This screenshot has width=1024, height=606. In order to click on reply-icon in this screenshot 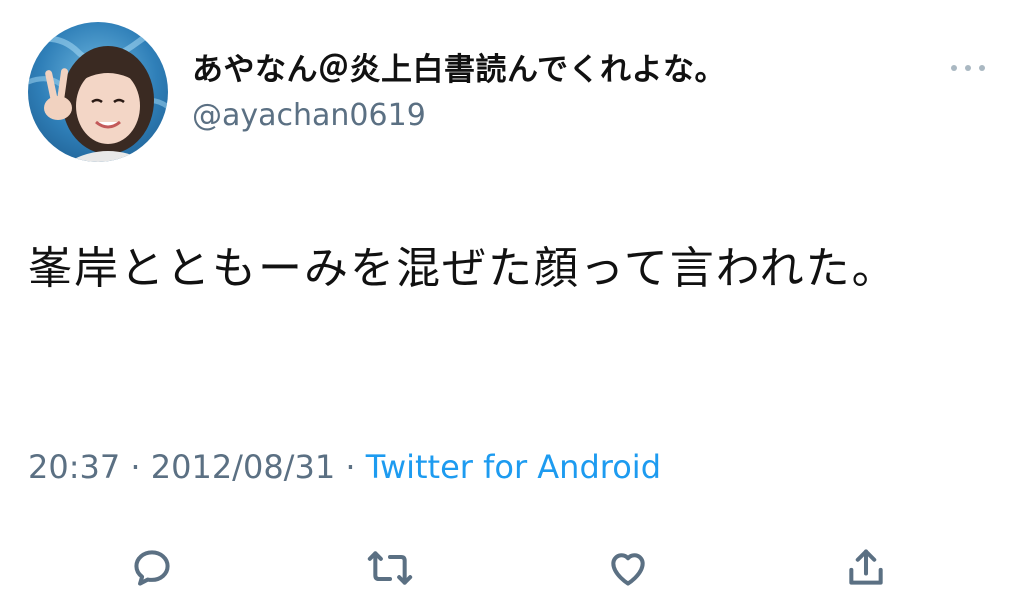, I will do `click(152, 568)`.